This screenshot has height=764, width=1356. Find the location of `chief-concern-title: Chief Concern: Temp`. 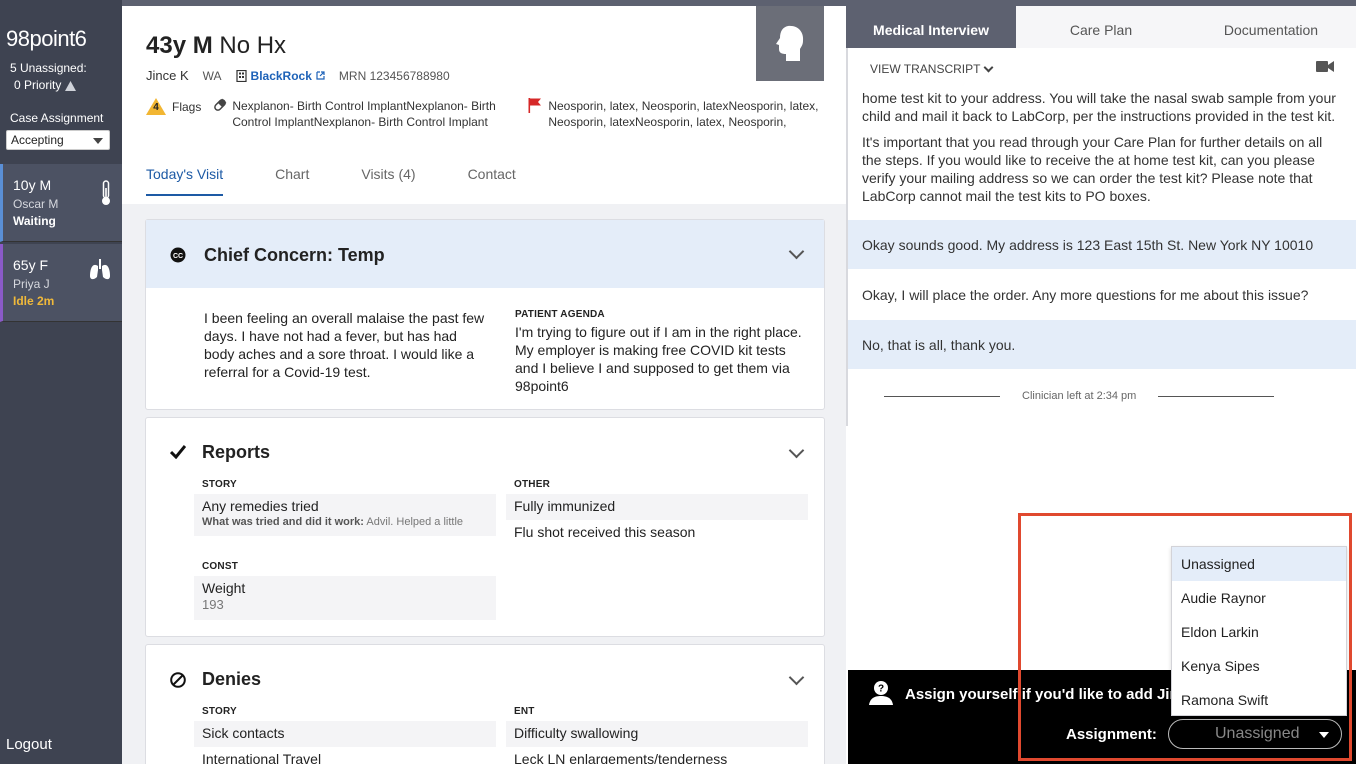

chief-concern-title: Chief Concern: Temp is located at coordinates (294, 255).